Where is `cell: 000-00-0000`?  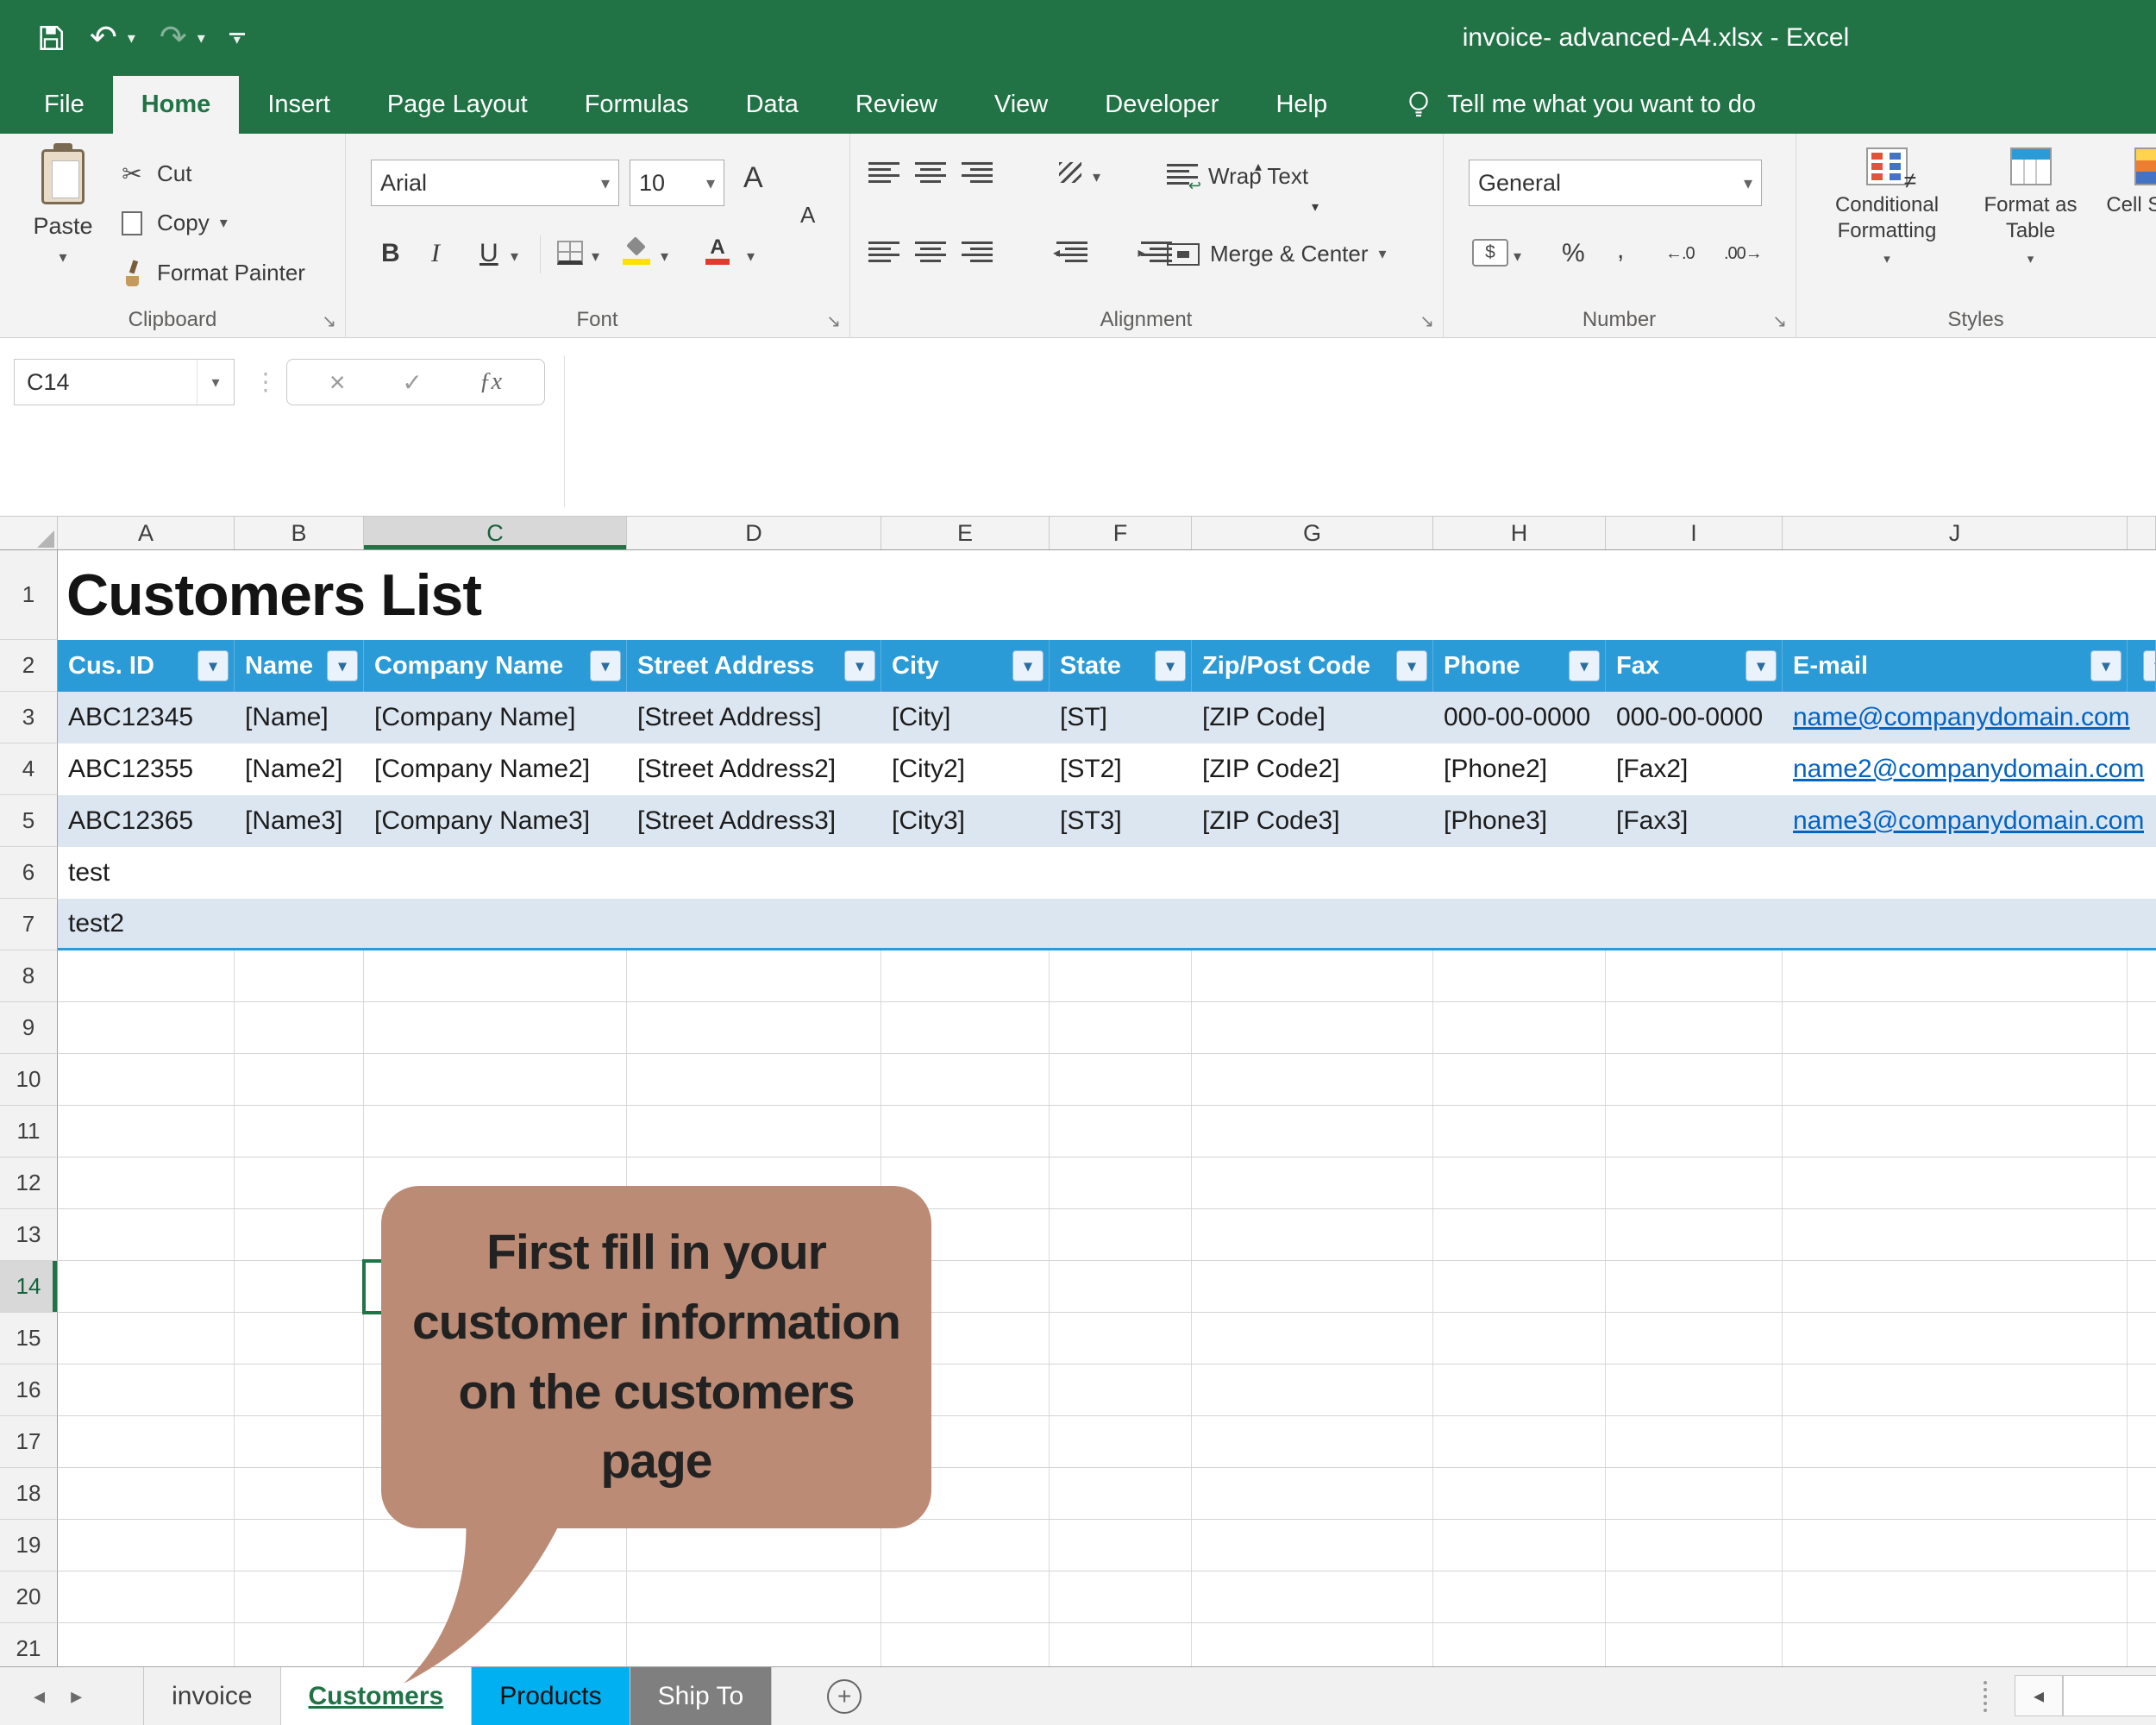
cell: 000-00-0000 is located at coordinates (1694, 717).